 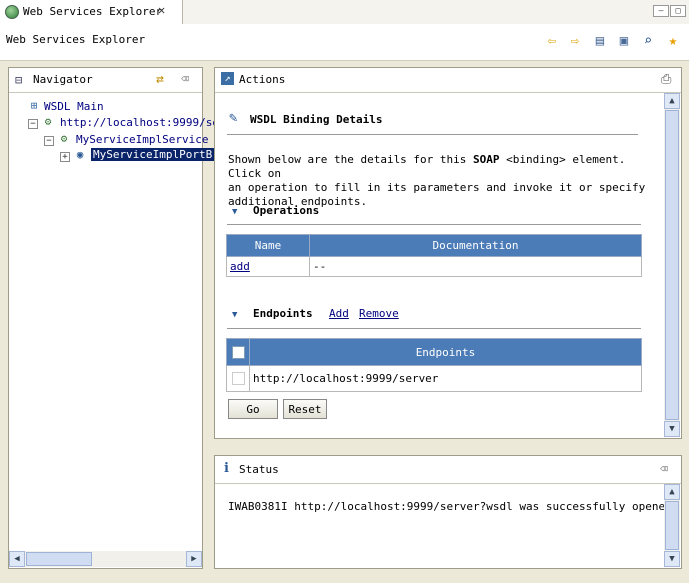 I want to click on maximize-icon: □, so click(x=678, y=11).